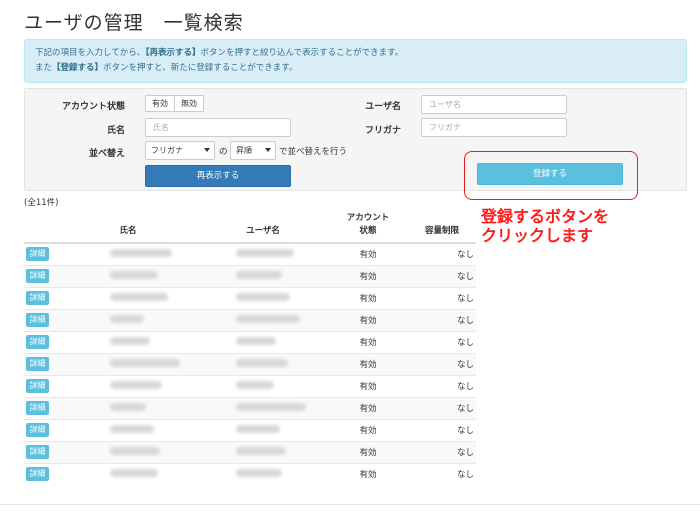 This screenshot has height=522, width=700. I want to click on username-label: ユーザ名, so click(383, 107).